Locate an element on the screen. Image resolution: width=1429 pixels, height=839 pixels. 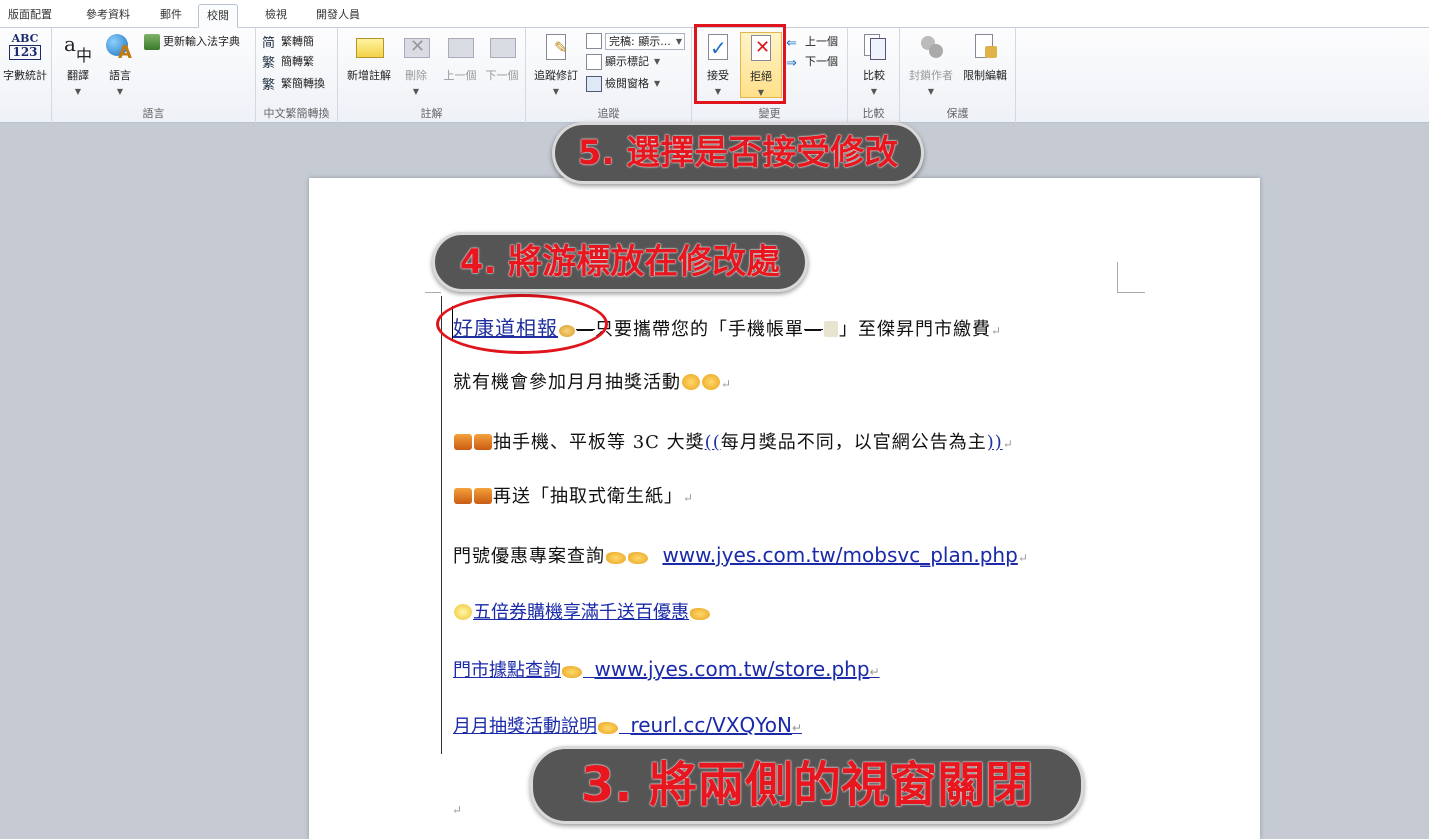
word-count-button: ABC 123 字數統計 is located at coordinates (25, 57).